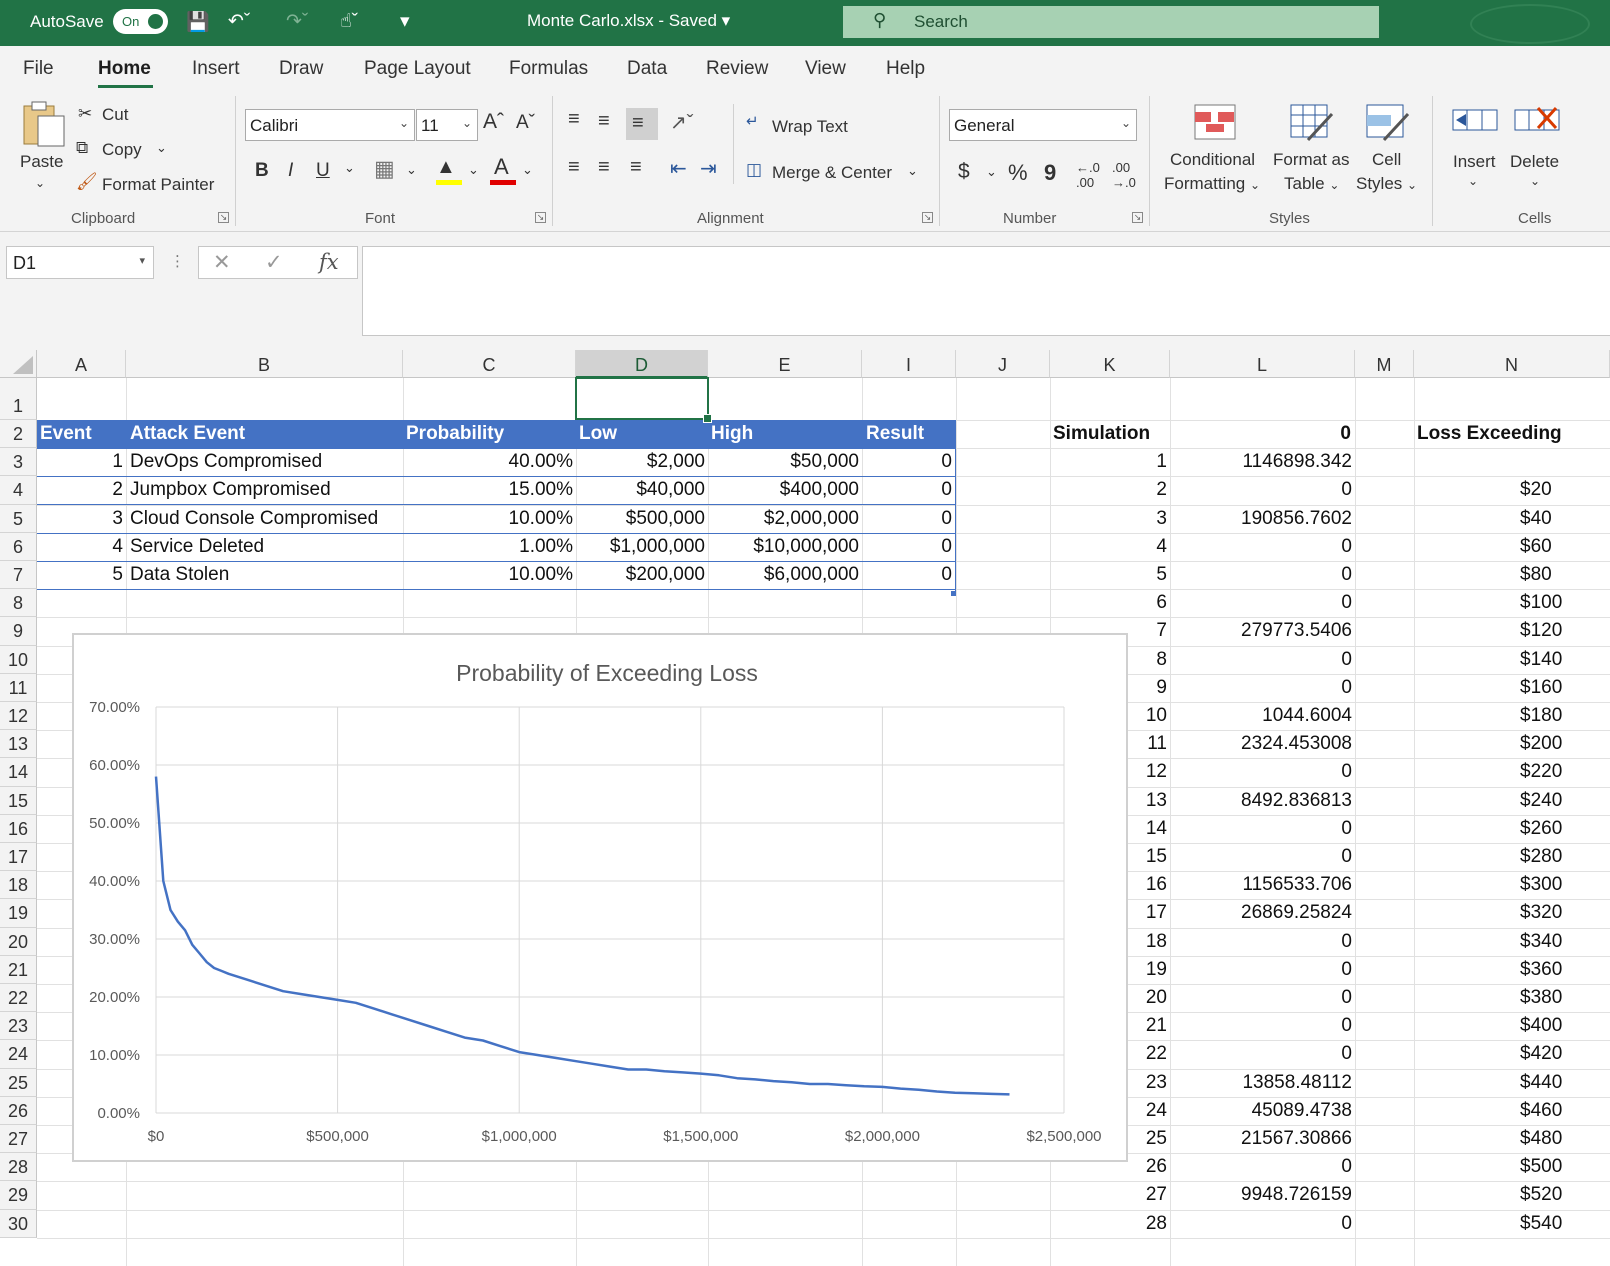 Image resolution: width=1610 pixels, height=1266 pixels. What do you see at coordinates (1003, 364) in the screenshot?
I see `column-header-j: J` at bounding box center [1003, 364].